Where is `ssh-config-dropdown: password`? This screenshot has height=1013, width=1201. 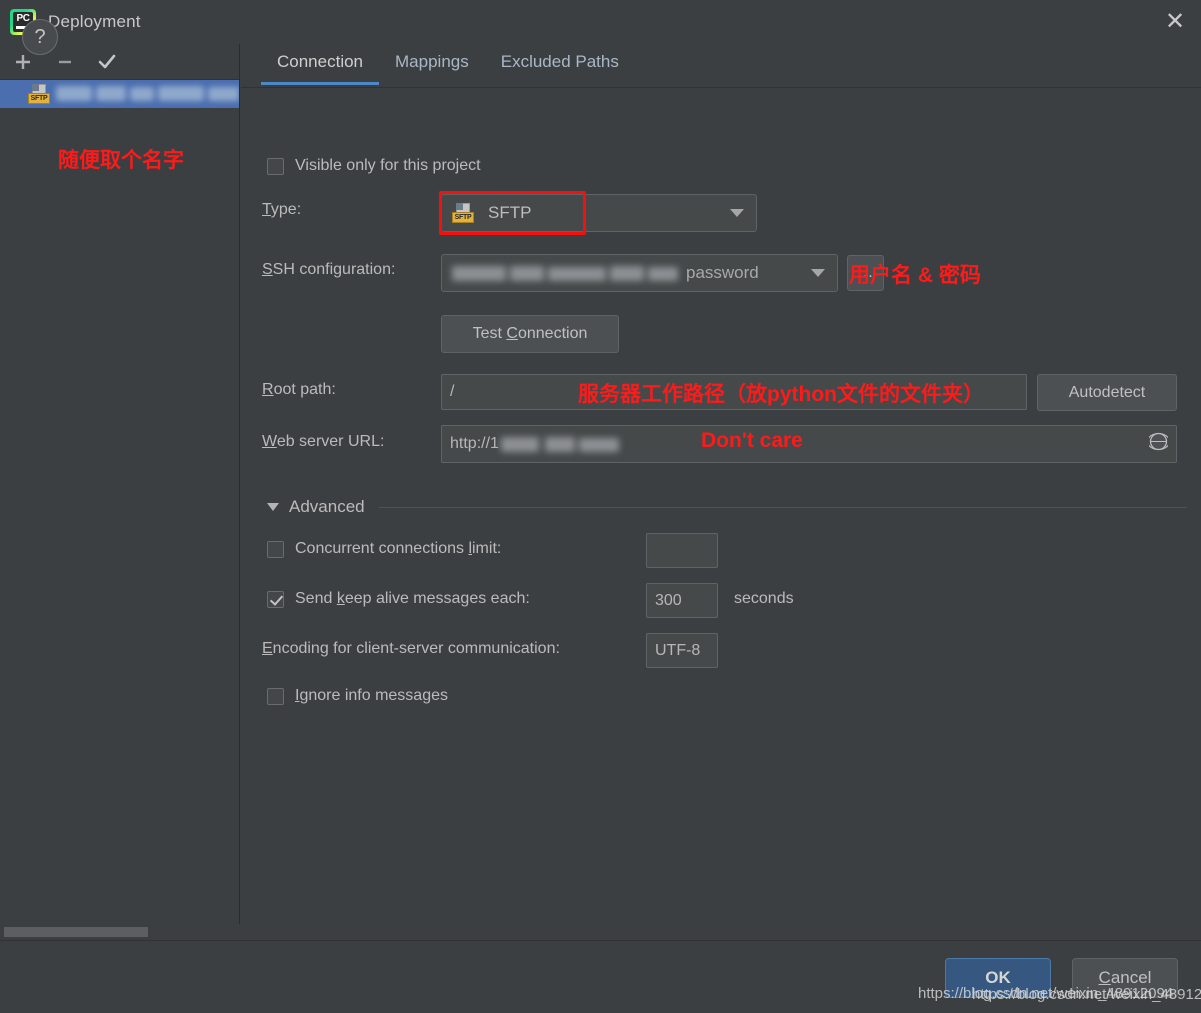
ssh-config-dropdown: password is located at coordinates (639, 273).